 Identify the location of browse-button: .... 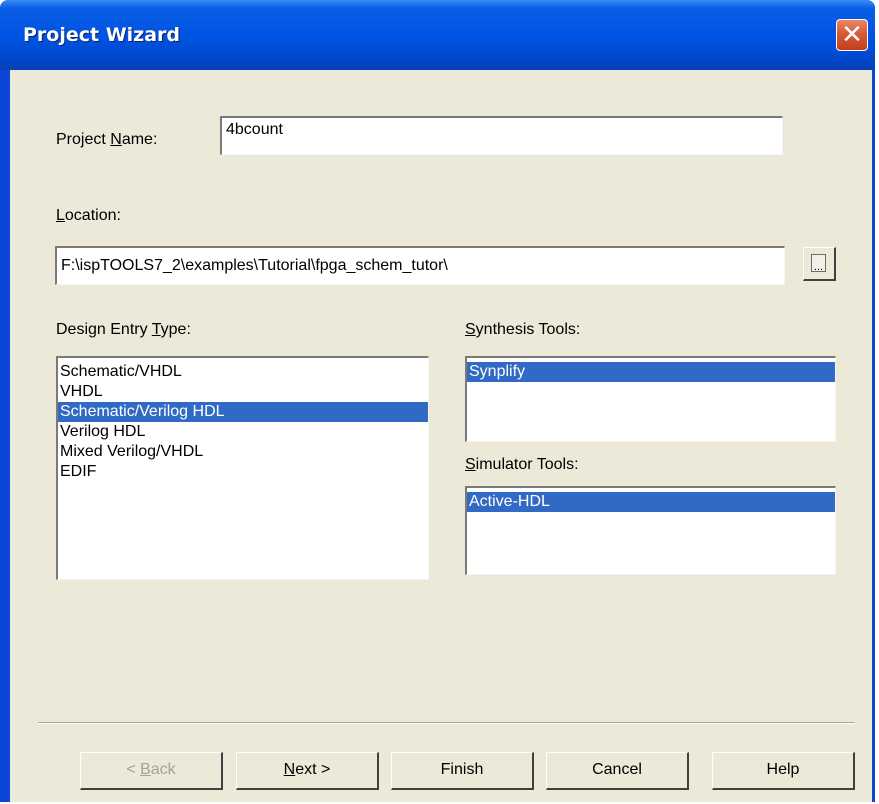
(819, 264).